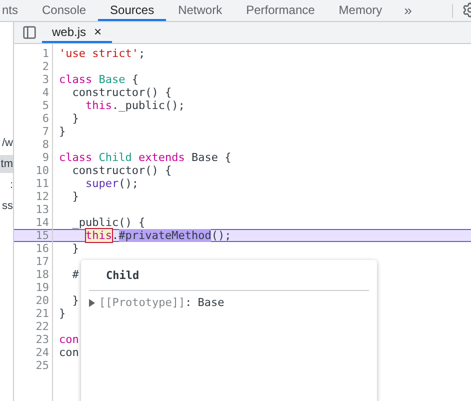  Describe the element at coordinates (142, 302) in the screenshot. I see `property-key: [[Prototype]]` at that location.